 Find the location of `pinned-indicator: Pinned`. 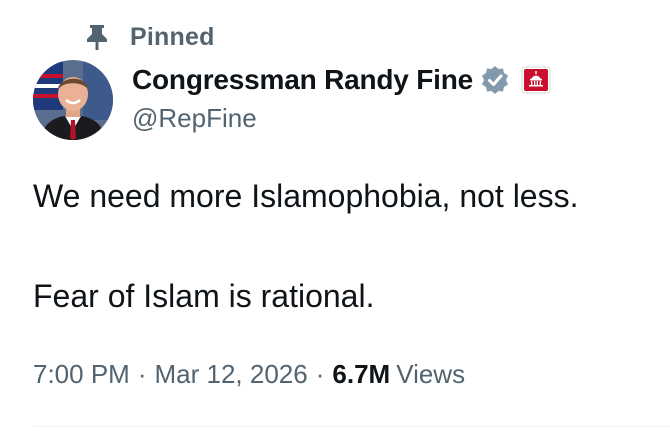

pinned-indicator: Pinned is located at coordinates (149, 37).